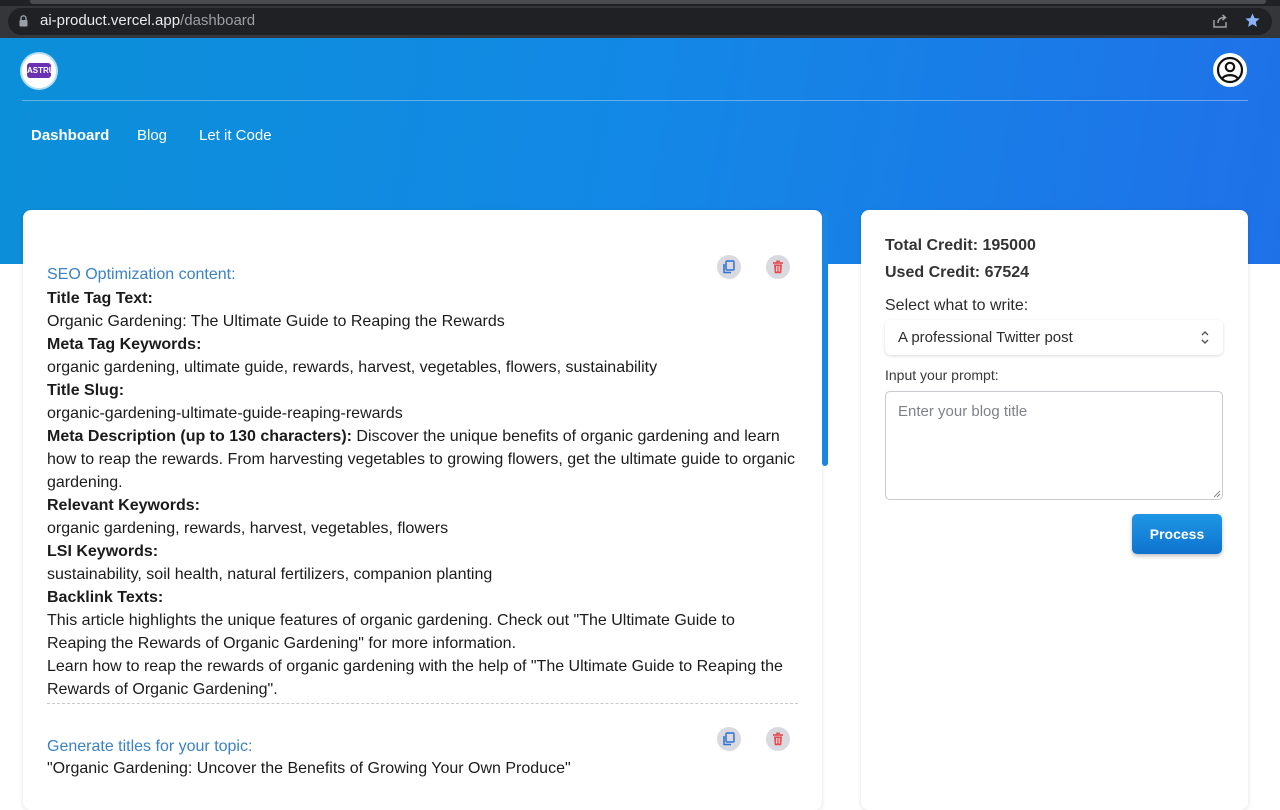 The width and height of the screenshot is (1280, 810). I want to click on field-label: LSI Keywords:, so click(103, 551).